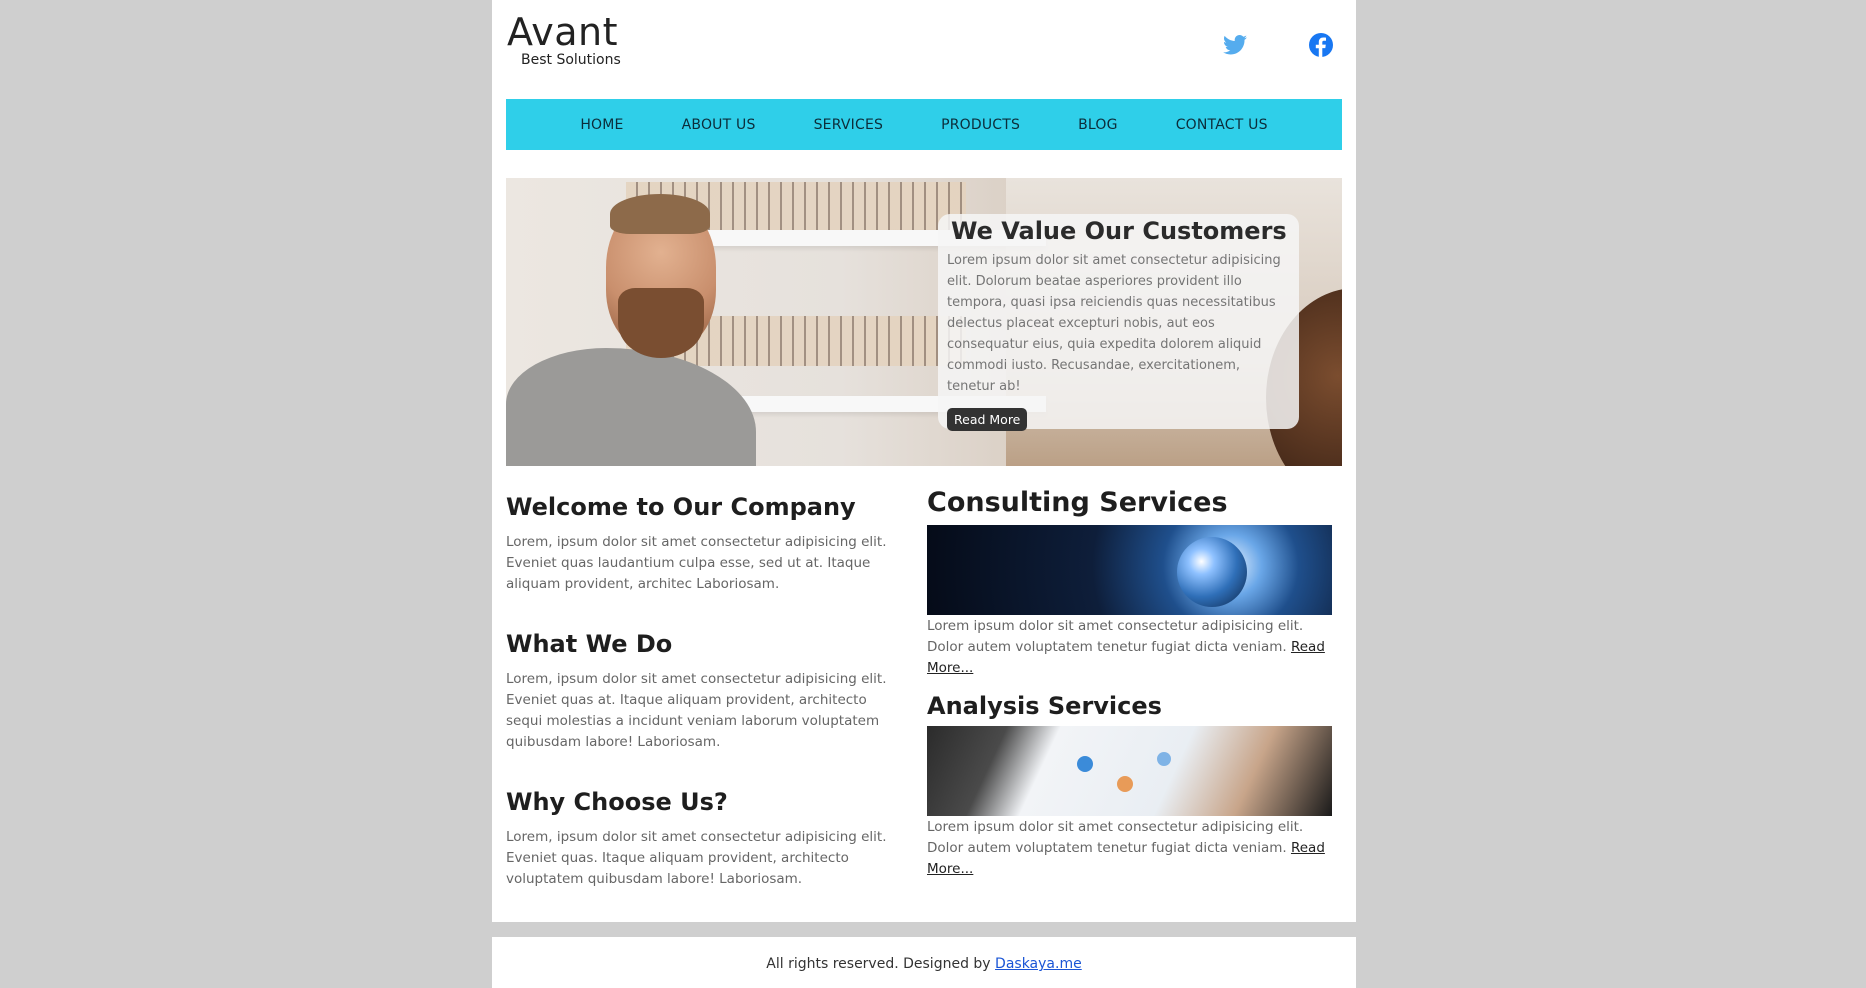  I want to click on consulting-services-image, so click(1129, 570).